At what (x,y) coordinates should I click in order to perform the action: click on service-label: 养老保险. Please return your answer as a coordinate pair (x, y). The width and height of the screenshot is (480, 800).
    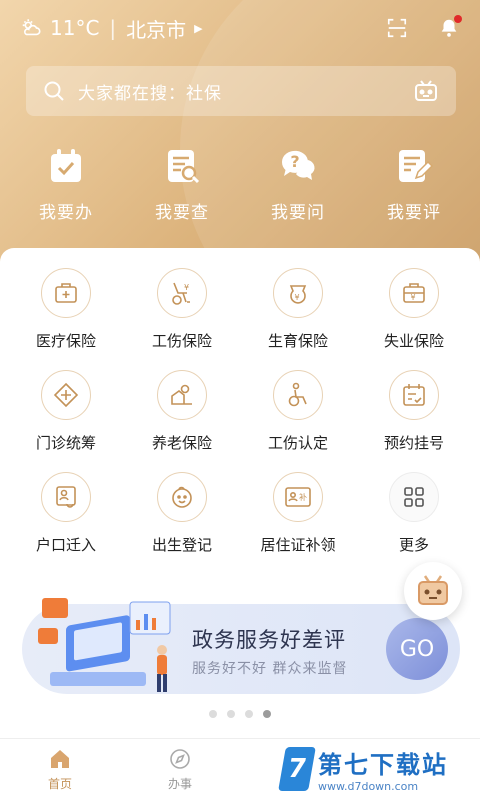
    Looking at the image, I should click on (181, 443).